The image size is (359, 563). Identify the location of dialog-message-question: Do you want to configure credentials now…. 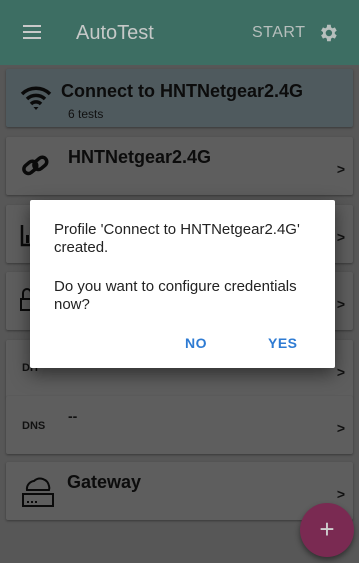
(175, 295).